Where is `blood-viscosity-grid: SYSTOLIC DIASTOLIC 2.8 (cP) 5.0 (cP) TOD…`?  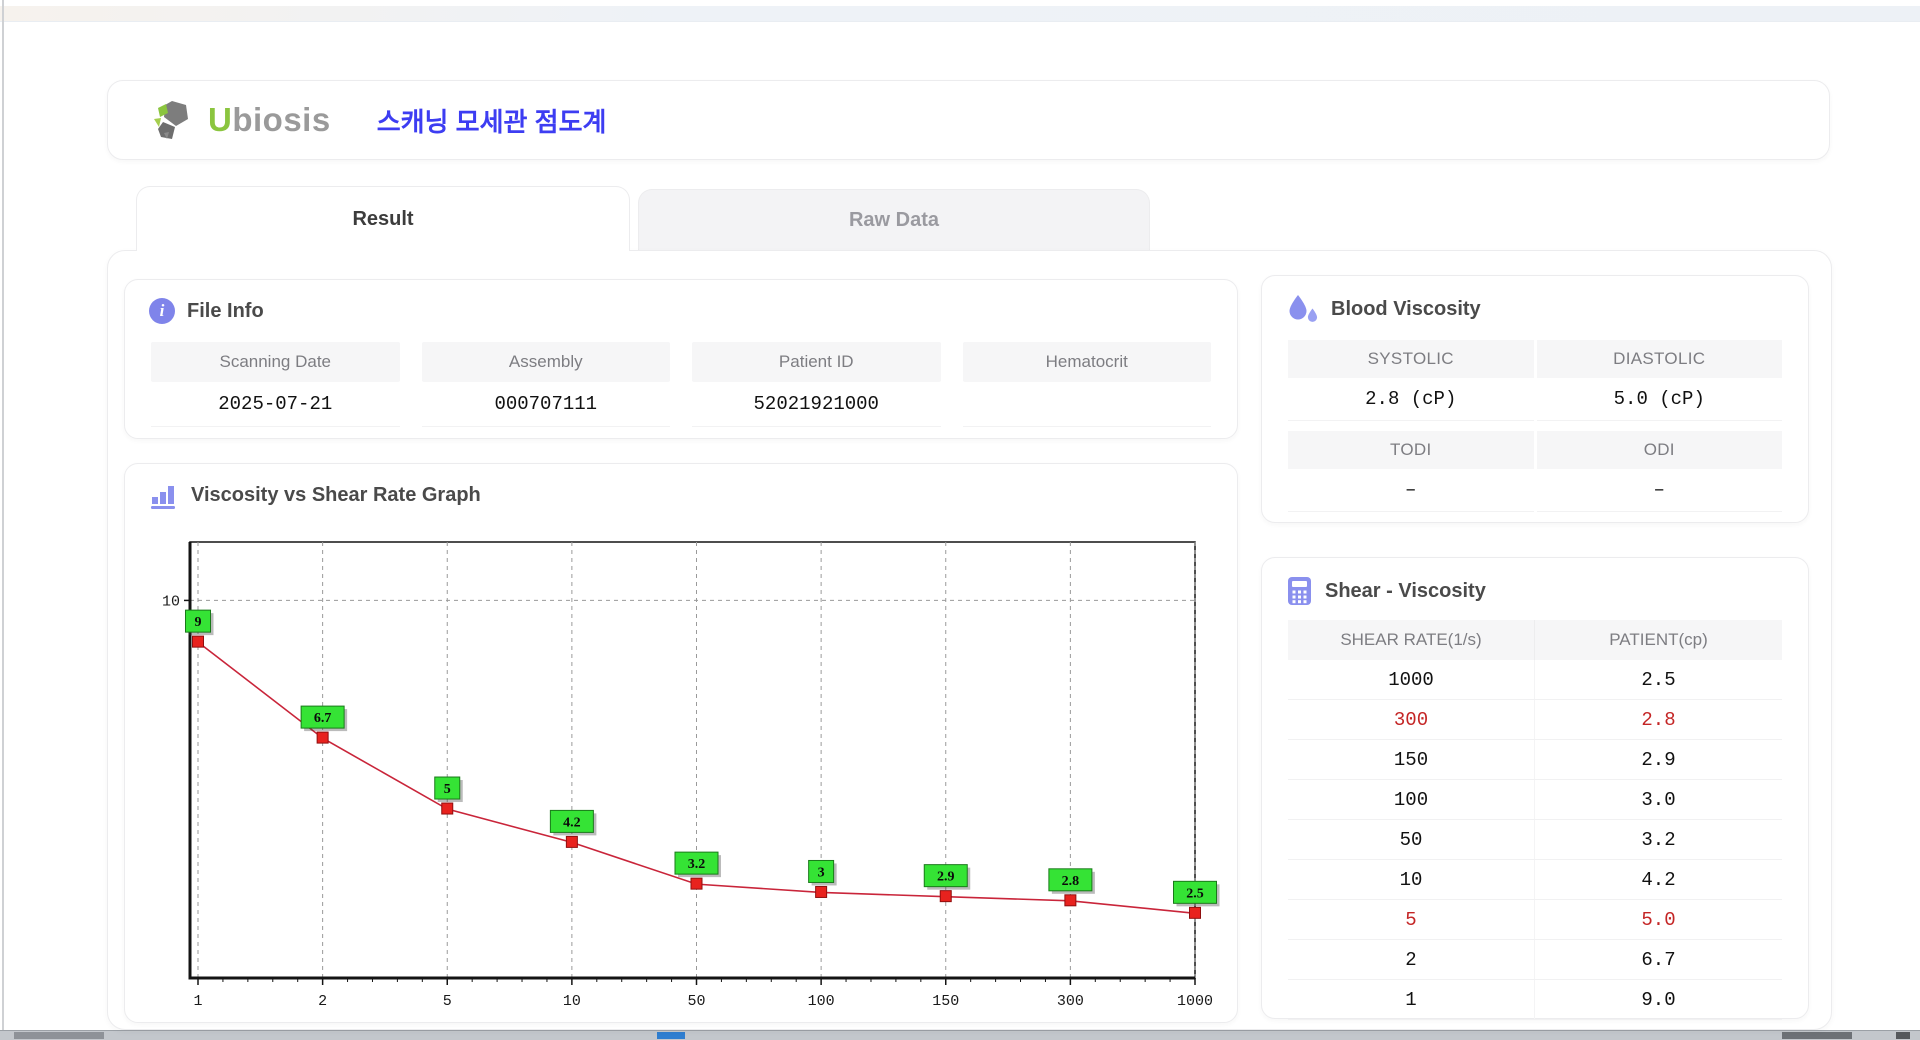
blood-viscosity-grid: SYSTOLIC DIASTOLIC 2.8 (cP) 5.0 (cP) TOD… is located at coordinates (1535, 426).